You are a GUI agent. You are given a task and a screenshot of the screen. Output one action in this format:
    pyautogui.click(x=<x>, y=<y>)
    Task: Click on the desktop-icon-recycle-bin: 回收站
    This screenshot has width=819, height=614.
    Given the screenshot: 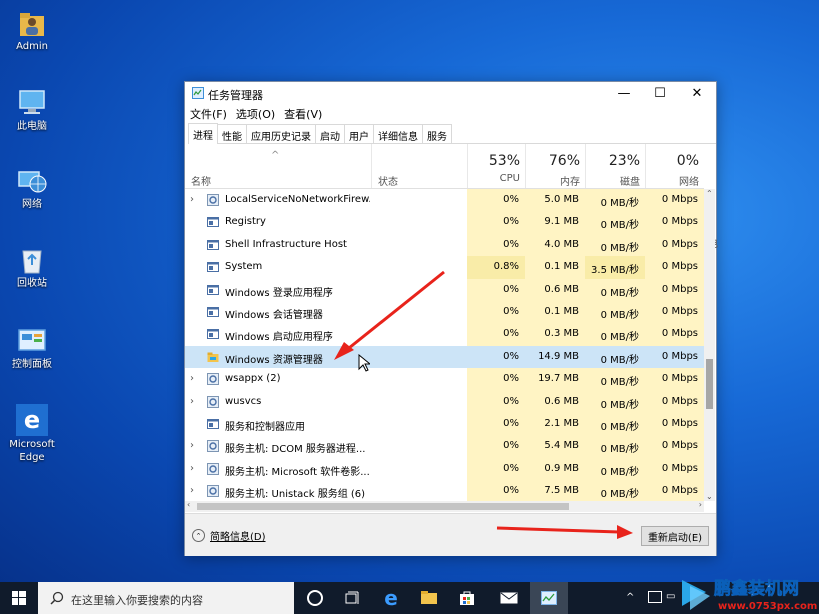 What is the action you would take?
    pyautogui.click(x=32, y=267)
    